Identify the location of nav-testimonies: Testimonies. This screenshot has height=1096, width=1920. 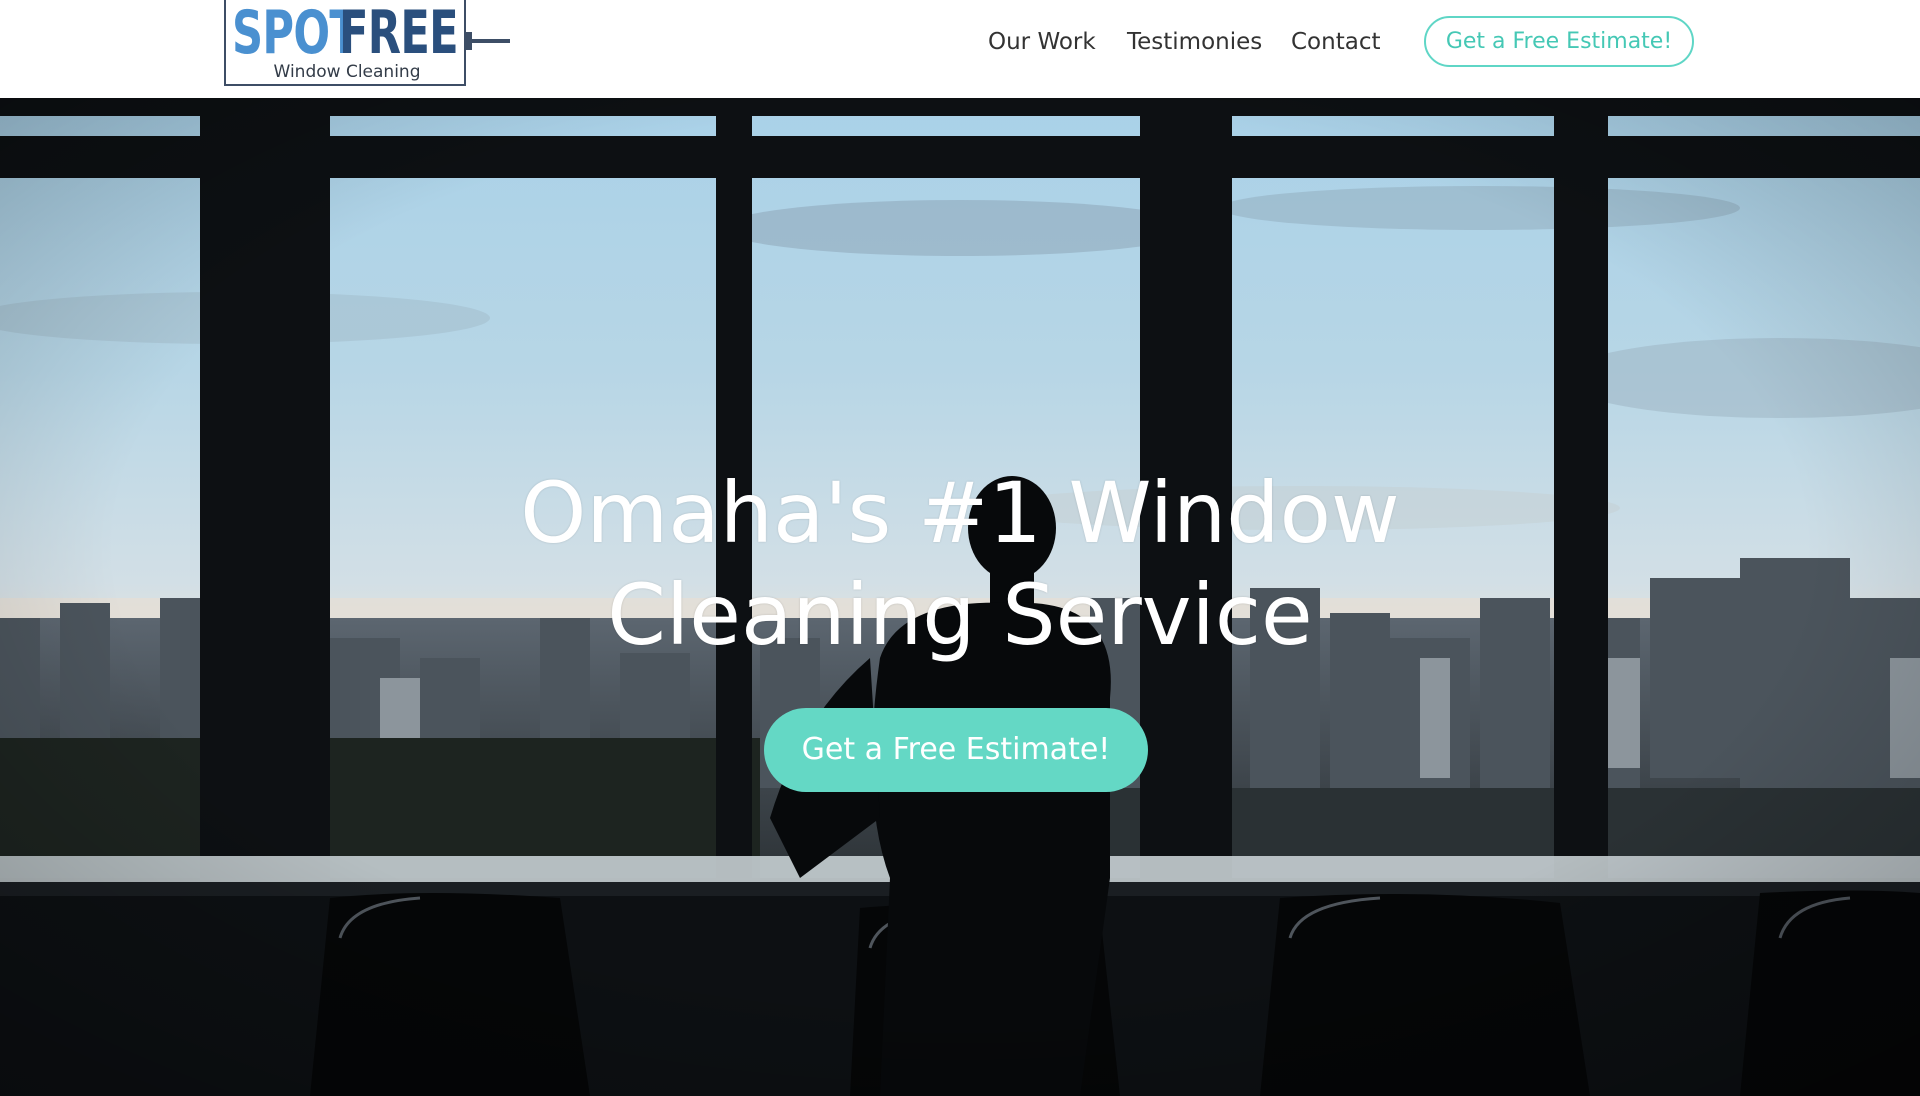
(1194, 42).